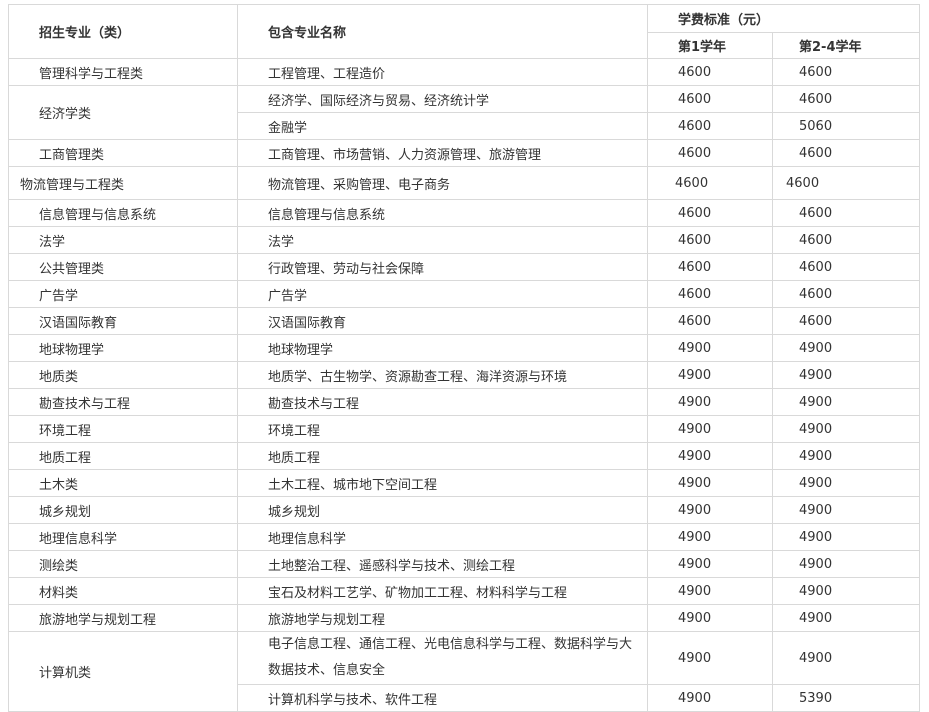 This screenshot has width=929, height=712. I want to click on sub-major-cell: 地质学、古生物学、资源勘查工程、海洋资源与环境, so click(442, 375).